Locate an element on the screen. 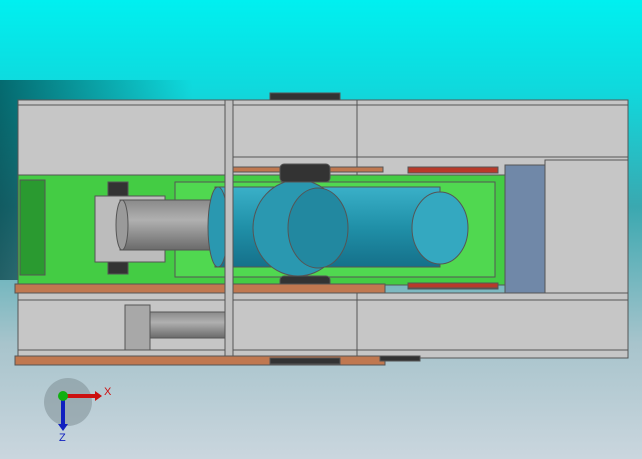 This screenshot has width=642, height=459. green-housing-end is located at coordinates (32, 227).